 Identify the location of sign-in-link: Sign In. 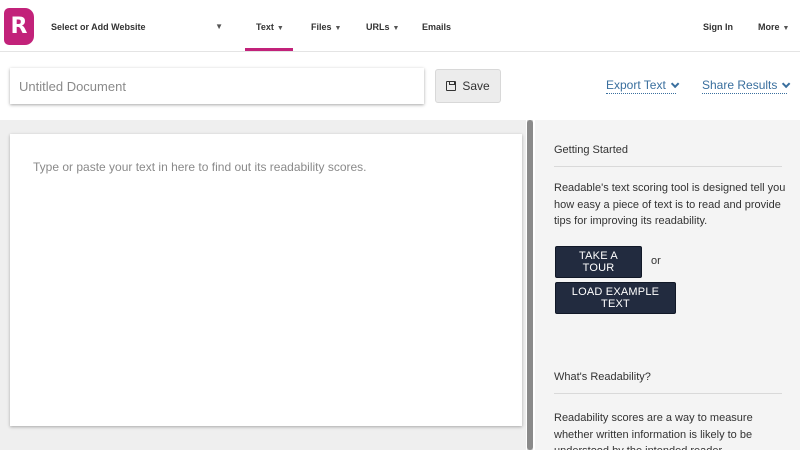
(718, 27).